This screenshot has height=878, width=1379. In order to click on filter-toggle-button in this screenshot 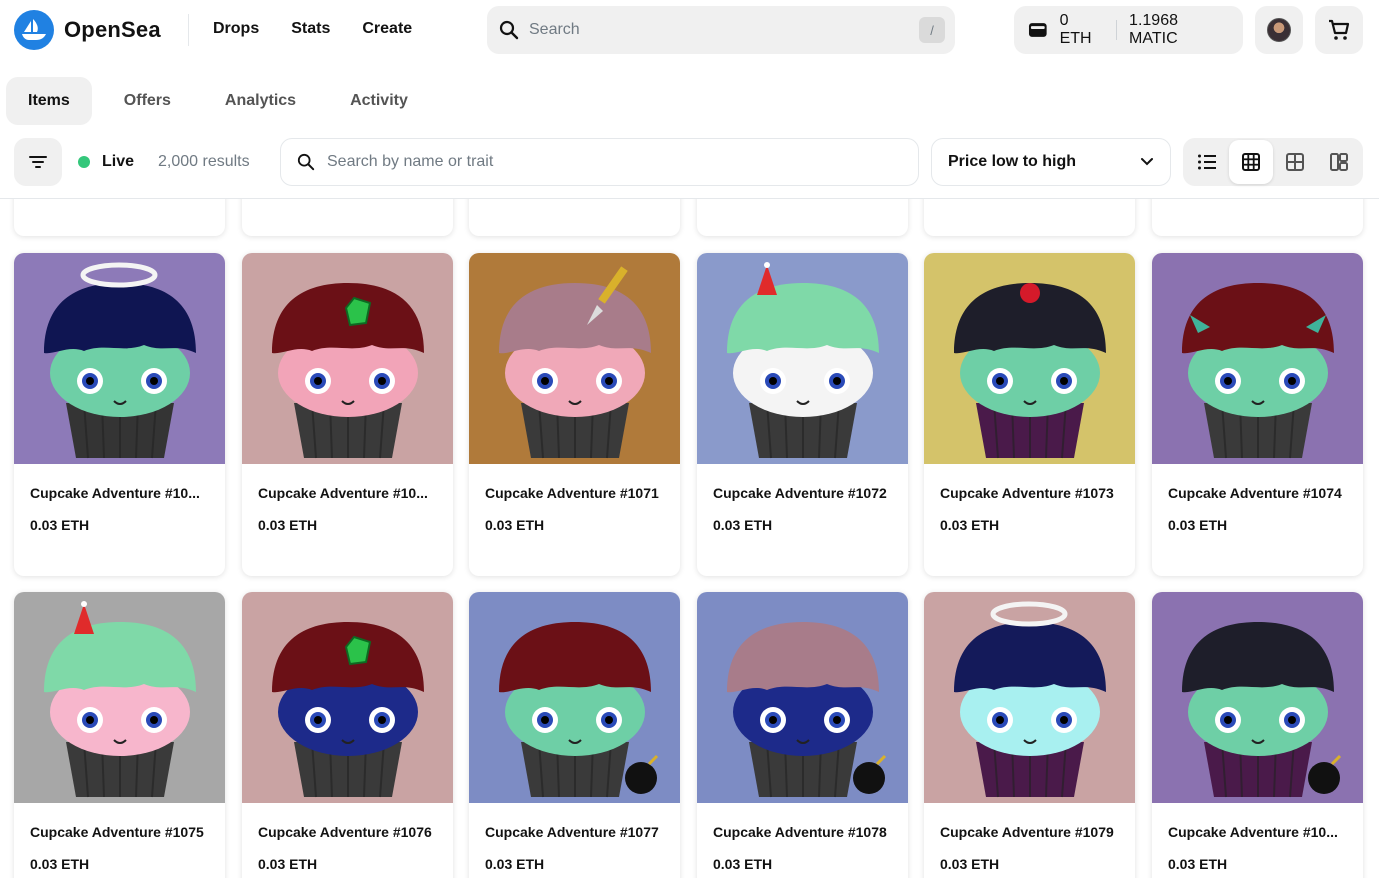, I will do `click(38, 162)`.